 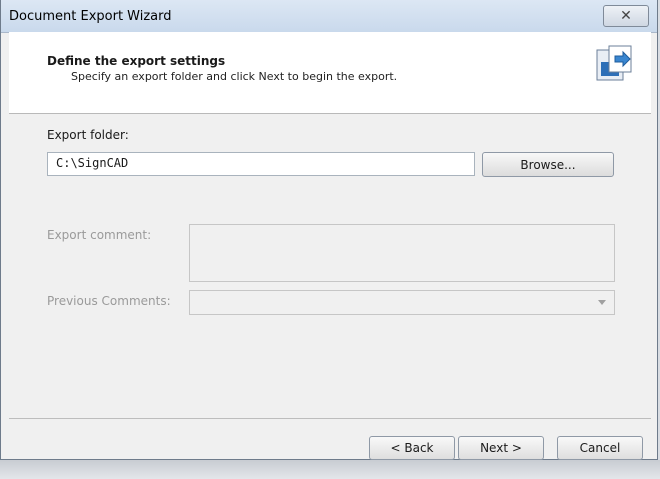 I want to click on header-title: Define the export settings, so click(x=136, y=61).